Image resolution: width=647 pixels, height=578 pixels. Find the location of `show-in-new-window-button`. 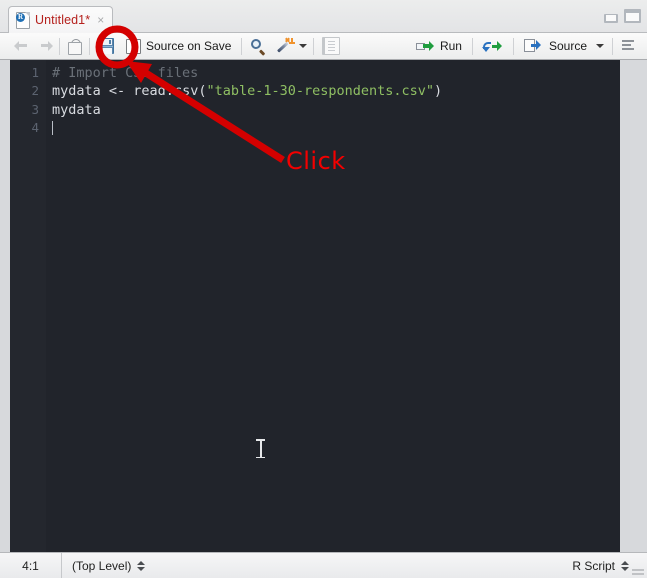

show-in-new-window-button is located at coordinates (74, 46).